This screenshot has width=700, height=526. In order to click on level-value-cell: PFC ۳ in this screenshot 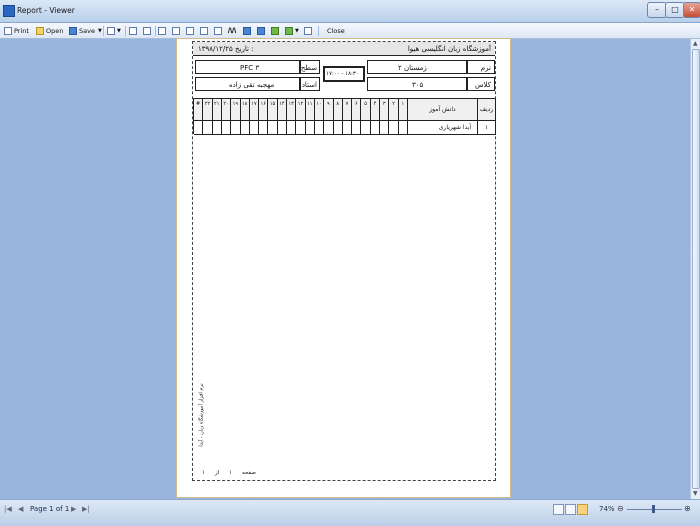, I will do `click(247, 67)`.